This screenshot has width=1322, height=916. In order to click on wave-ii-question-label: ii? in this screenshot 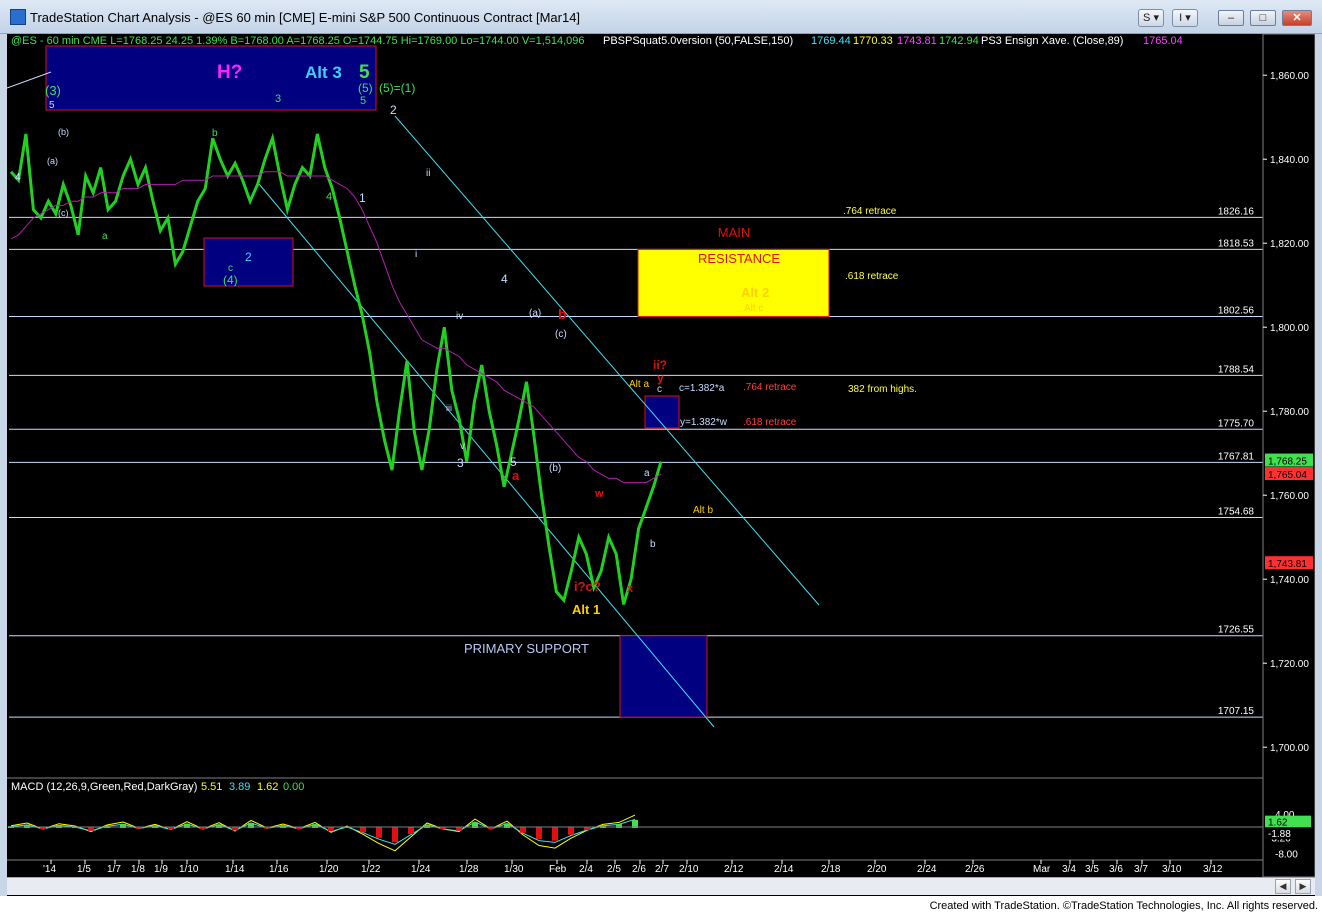, I will do `click(660, 365)`.